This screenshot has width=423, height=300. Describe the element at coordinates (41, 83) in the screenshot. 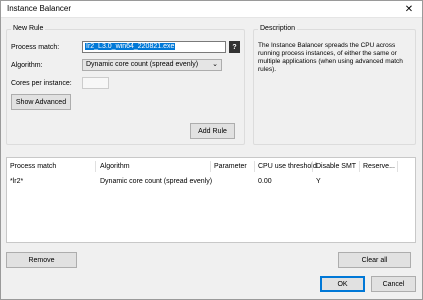

I see `cores-per-instance-label: Cores per instance:` at that location.